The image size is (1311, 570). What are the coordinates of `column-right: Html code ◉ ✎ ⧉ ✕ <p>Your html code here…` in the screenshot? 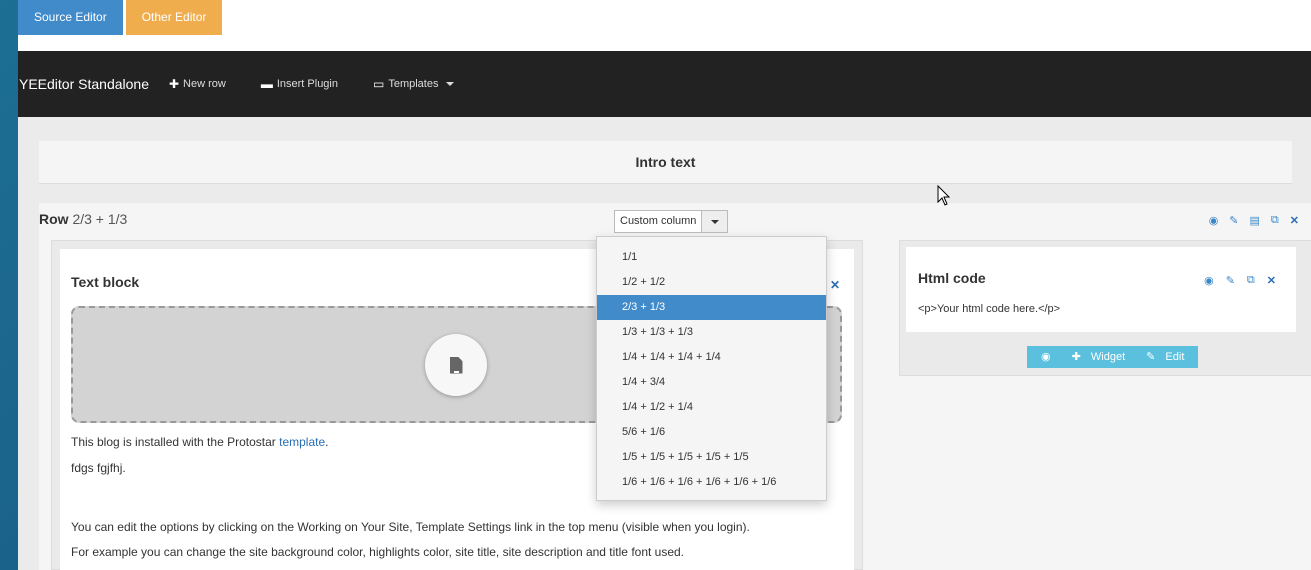 It's located at (1105, 308).